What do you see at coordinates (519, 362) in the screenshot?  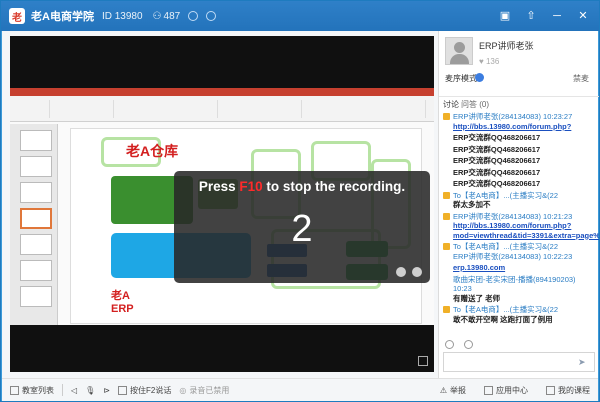 I see `chat-input: ➤` at bounding box center [519, 362].